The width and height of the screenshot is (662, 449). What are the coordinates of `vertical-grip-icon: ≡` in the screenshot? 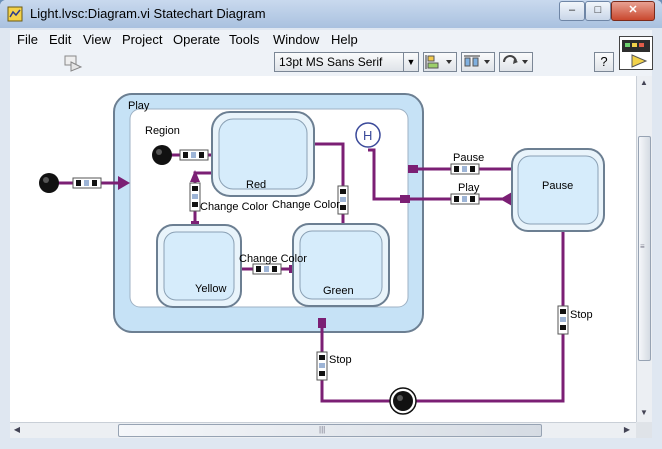 It's located at (642, 246).